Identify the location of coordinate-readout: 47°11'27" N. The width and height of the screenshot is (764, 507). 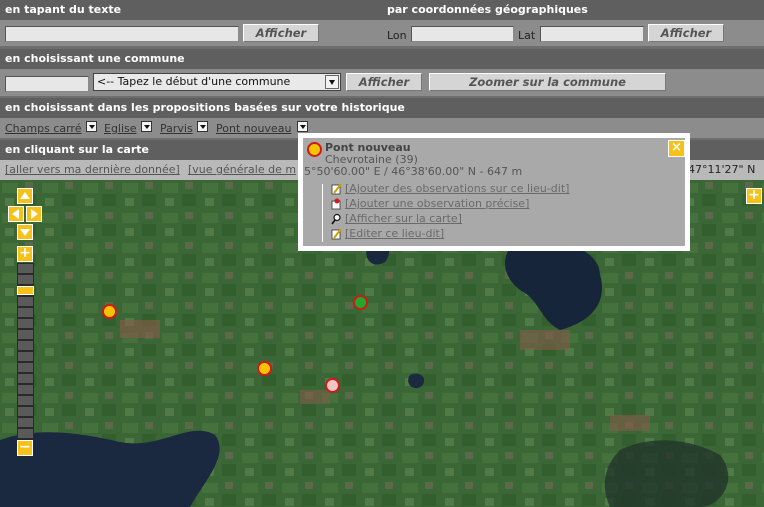
(722, 169).